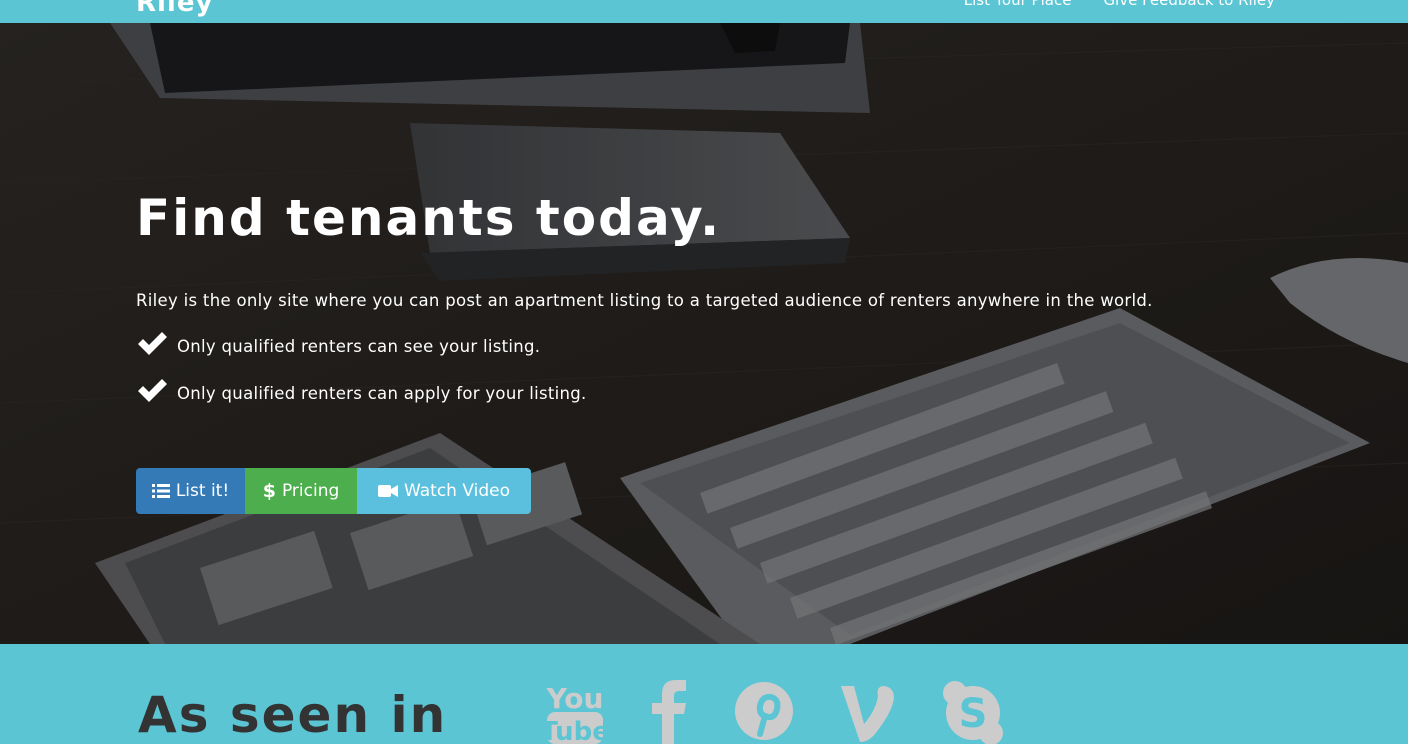  Describe the element at coordinates (429, 218) in the screenshot. I see `hero-title: Find tenants today.` at that location.